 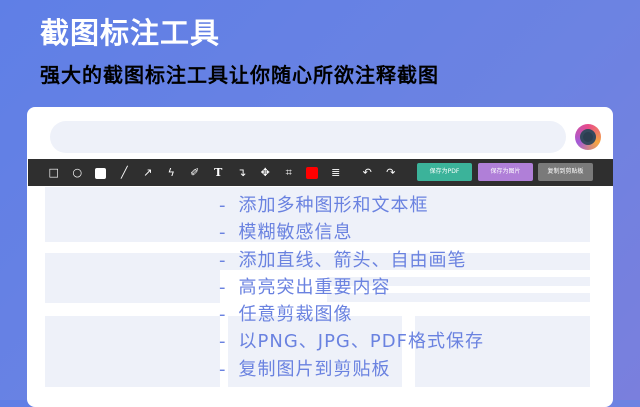 I want to click on rectangle-icon: □, so click(x=54, y=172).